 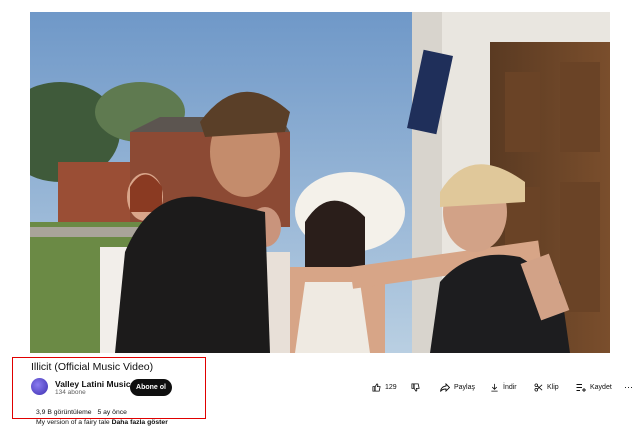 What do you see at coordinates (73, 422) in the screenshot?
I see `description-snippet: My version of a fairy tale` at bounding box center [73, 422].